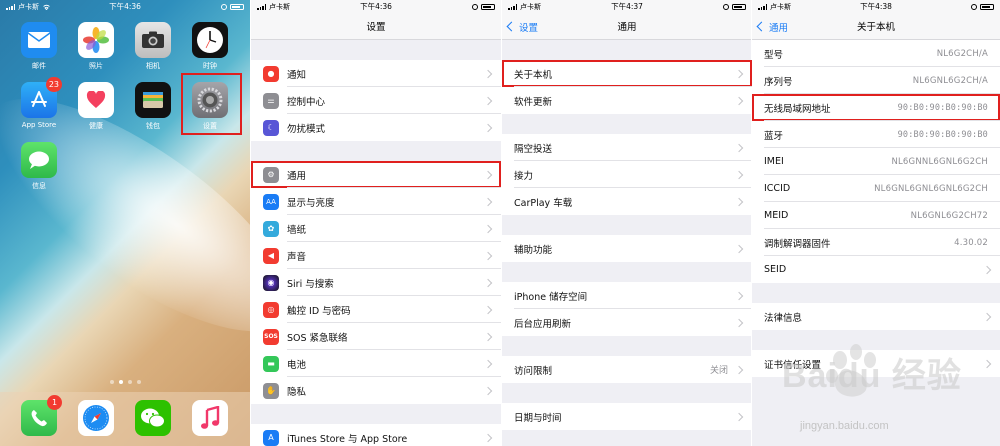 The width and height of the screenshot is (1000, 446). I want to click on general-item-accessibility: 辅助功能, so click(627, 248).